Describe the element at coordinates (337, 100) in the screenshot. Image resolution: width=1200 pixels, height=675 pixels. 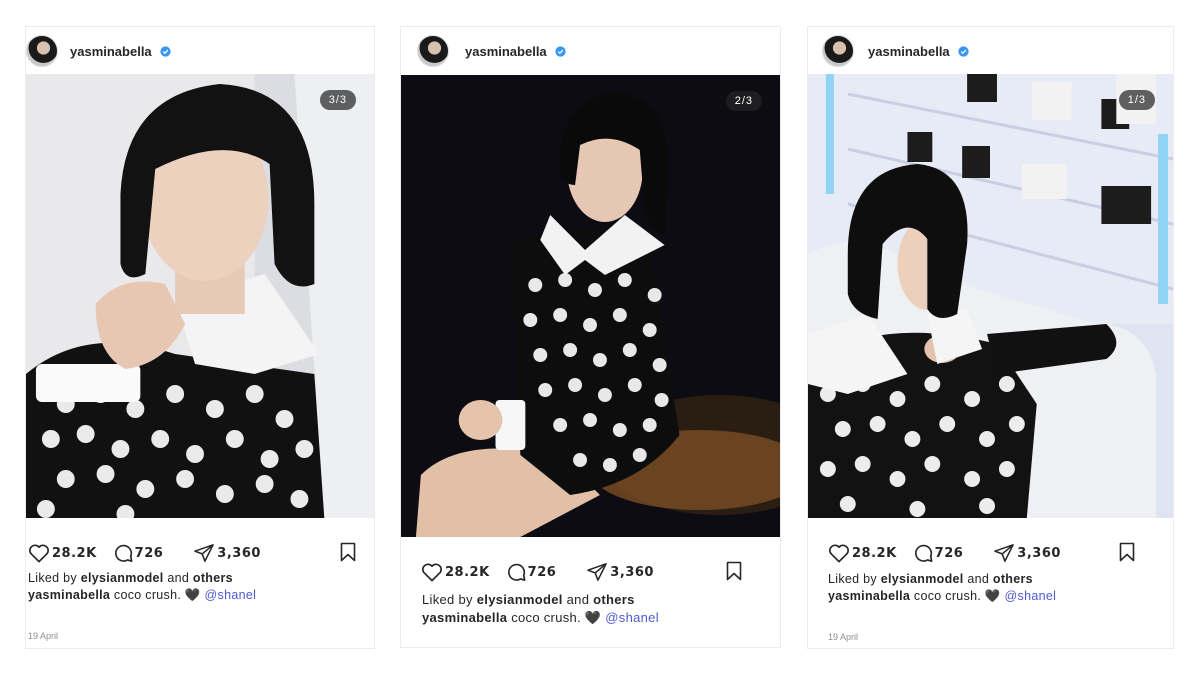
I see `slide-counter: 3/3` at that location.